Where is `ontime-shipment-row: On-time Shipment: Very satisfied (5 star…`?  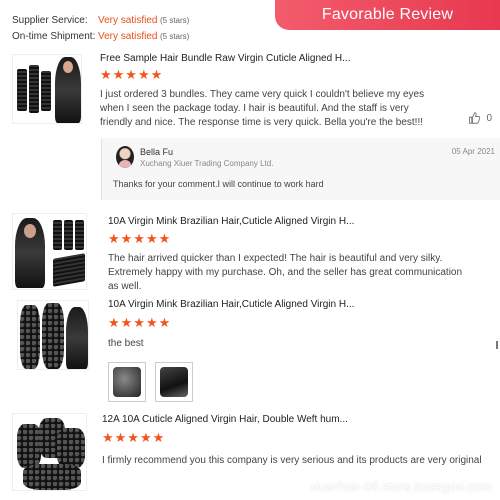 ontime-shipment-row: On-time Shipment: Very satisfied (5 star… is located at coordinates (100, 36).